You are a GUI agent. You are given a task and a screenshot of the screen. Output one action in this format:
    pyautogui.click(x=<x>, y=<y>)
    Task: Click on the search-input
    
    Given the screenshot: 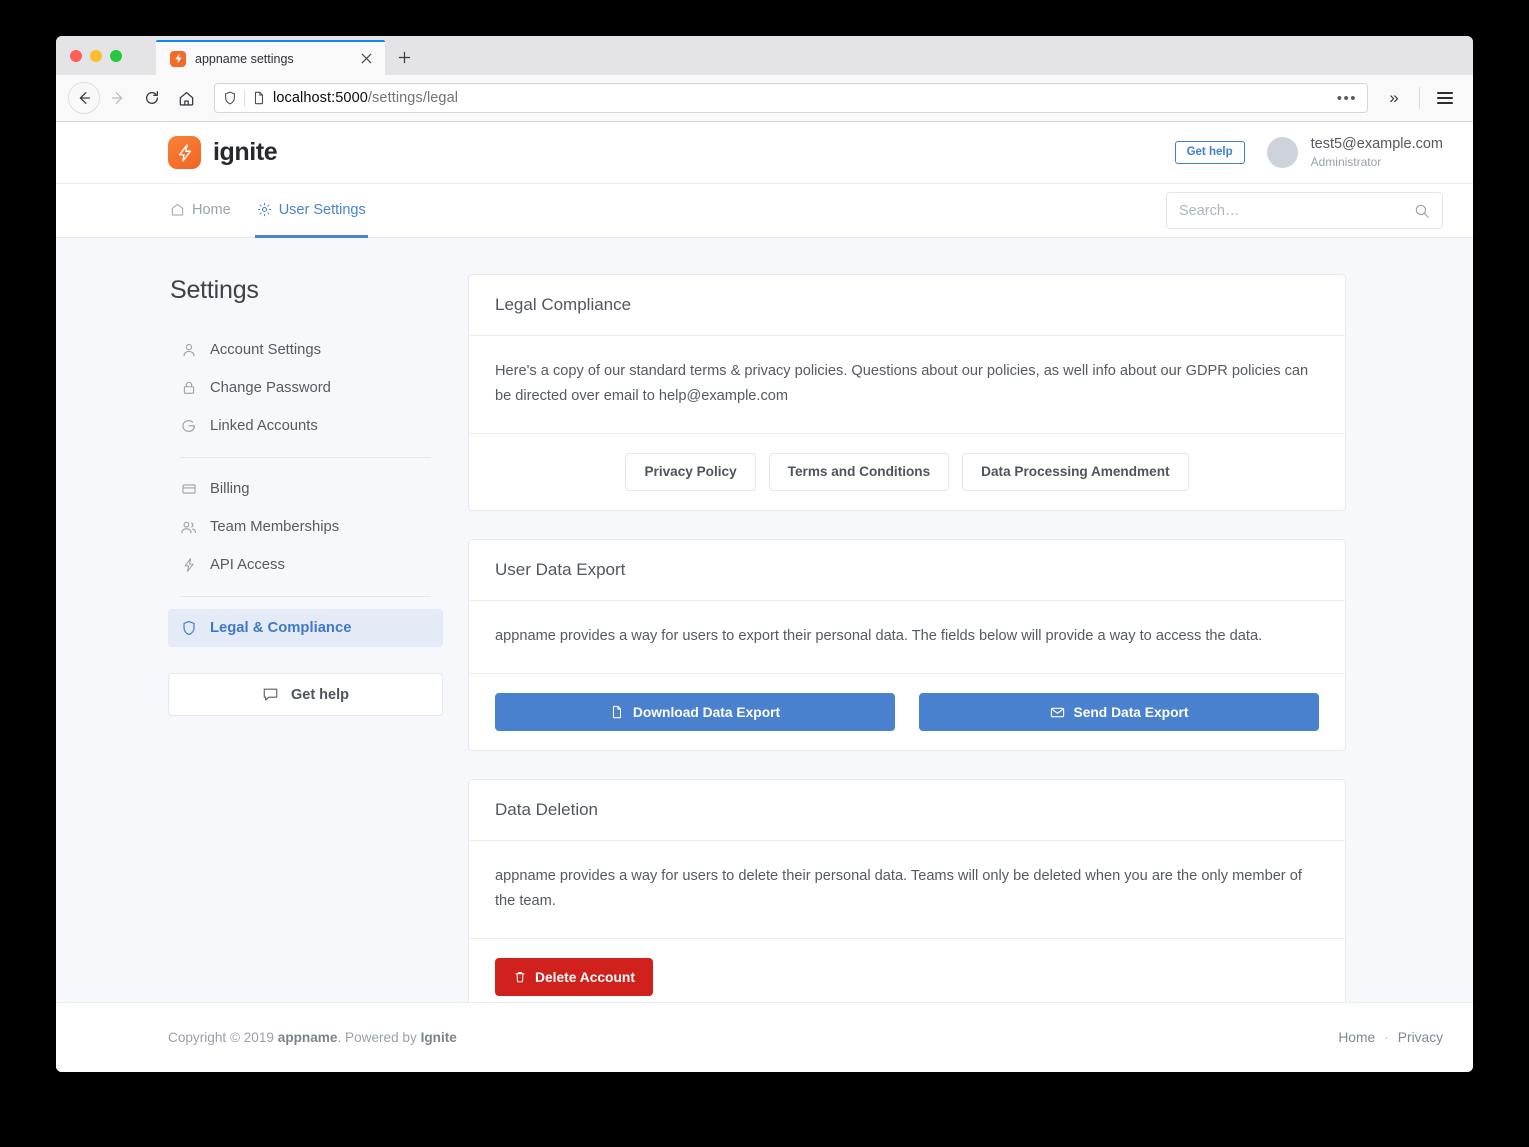 What is the action you would take?
    pyautogui.click(x=1296, y=210)
    